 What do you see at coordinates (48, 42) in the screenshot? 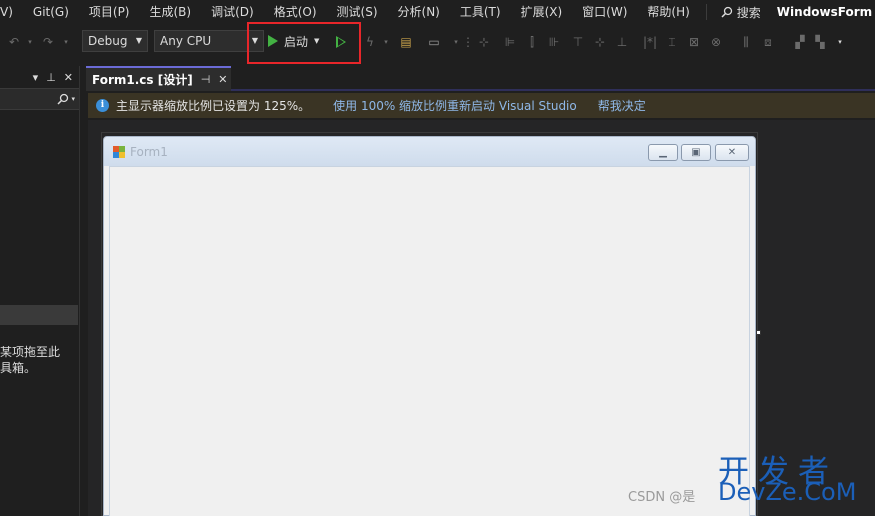
I see `redo-icon: ↷` at bounding box center [48, 42].